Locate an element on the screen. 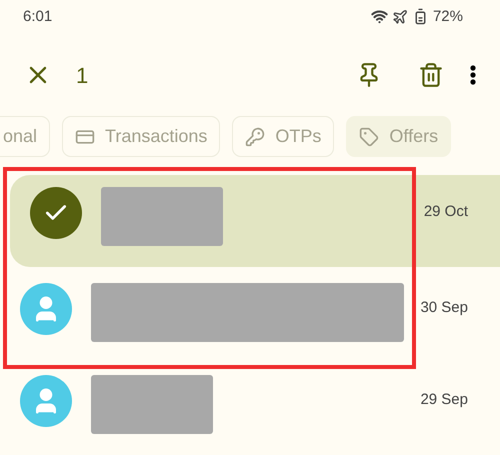 The height and width of the screenshot is (455, 500). message-date: 29 Oct is located at coordinates (446, 212).